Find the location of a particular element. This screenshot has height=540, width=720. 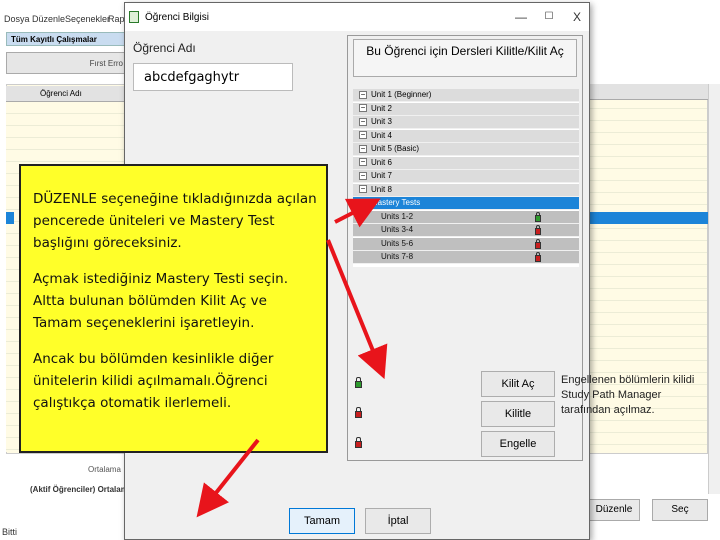

tree-child-label: Units 5-6 is located at coordinates (397, 243).